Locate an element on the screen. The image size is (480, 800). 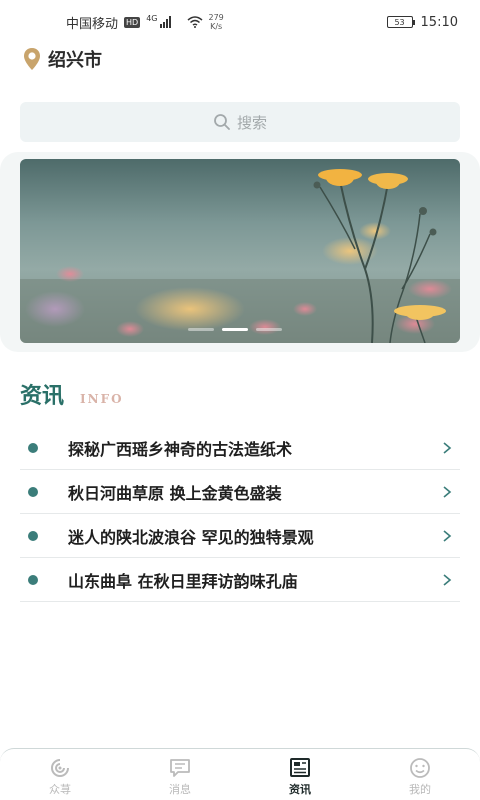
status-left: 中国移动 HD 4G 279 K/s is located at coordinates (145, 22).